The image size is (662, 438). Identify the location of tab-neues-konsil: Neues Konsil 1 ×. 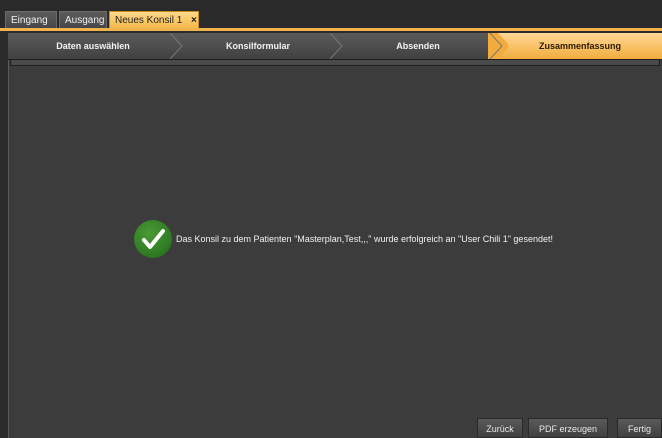
(154, 19).